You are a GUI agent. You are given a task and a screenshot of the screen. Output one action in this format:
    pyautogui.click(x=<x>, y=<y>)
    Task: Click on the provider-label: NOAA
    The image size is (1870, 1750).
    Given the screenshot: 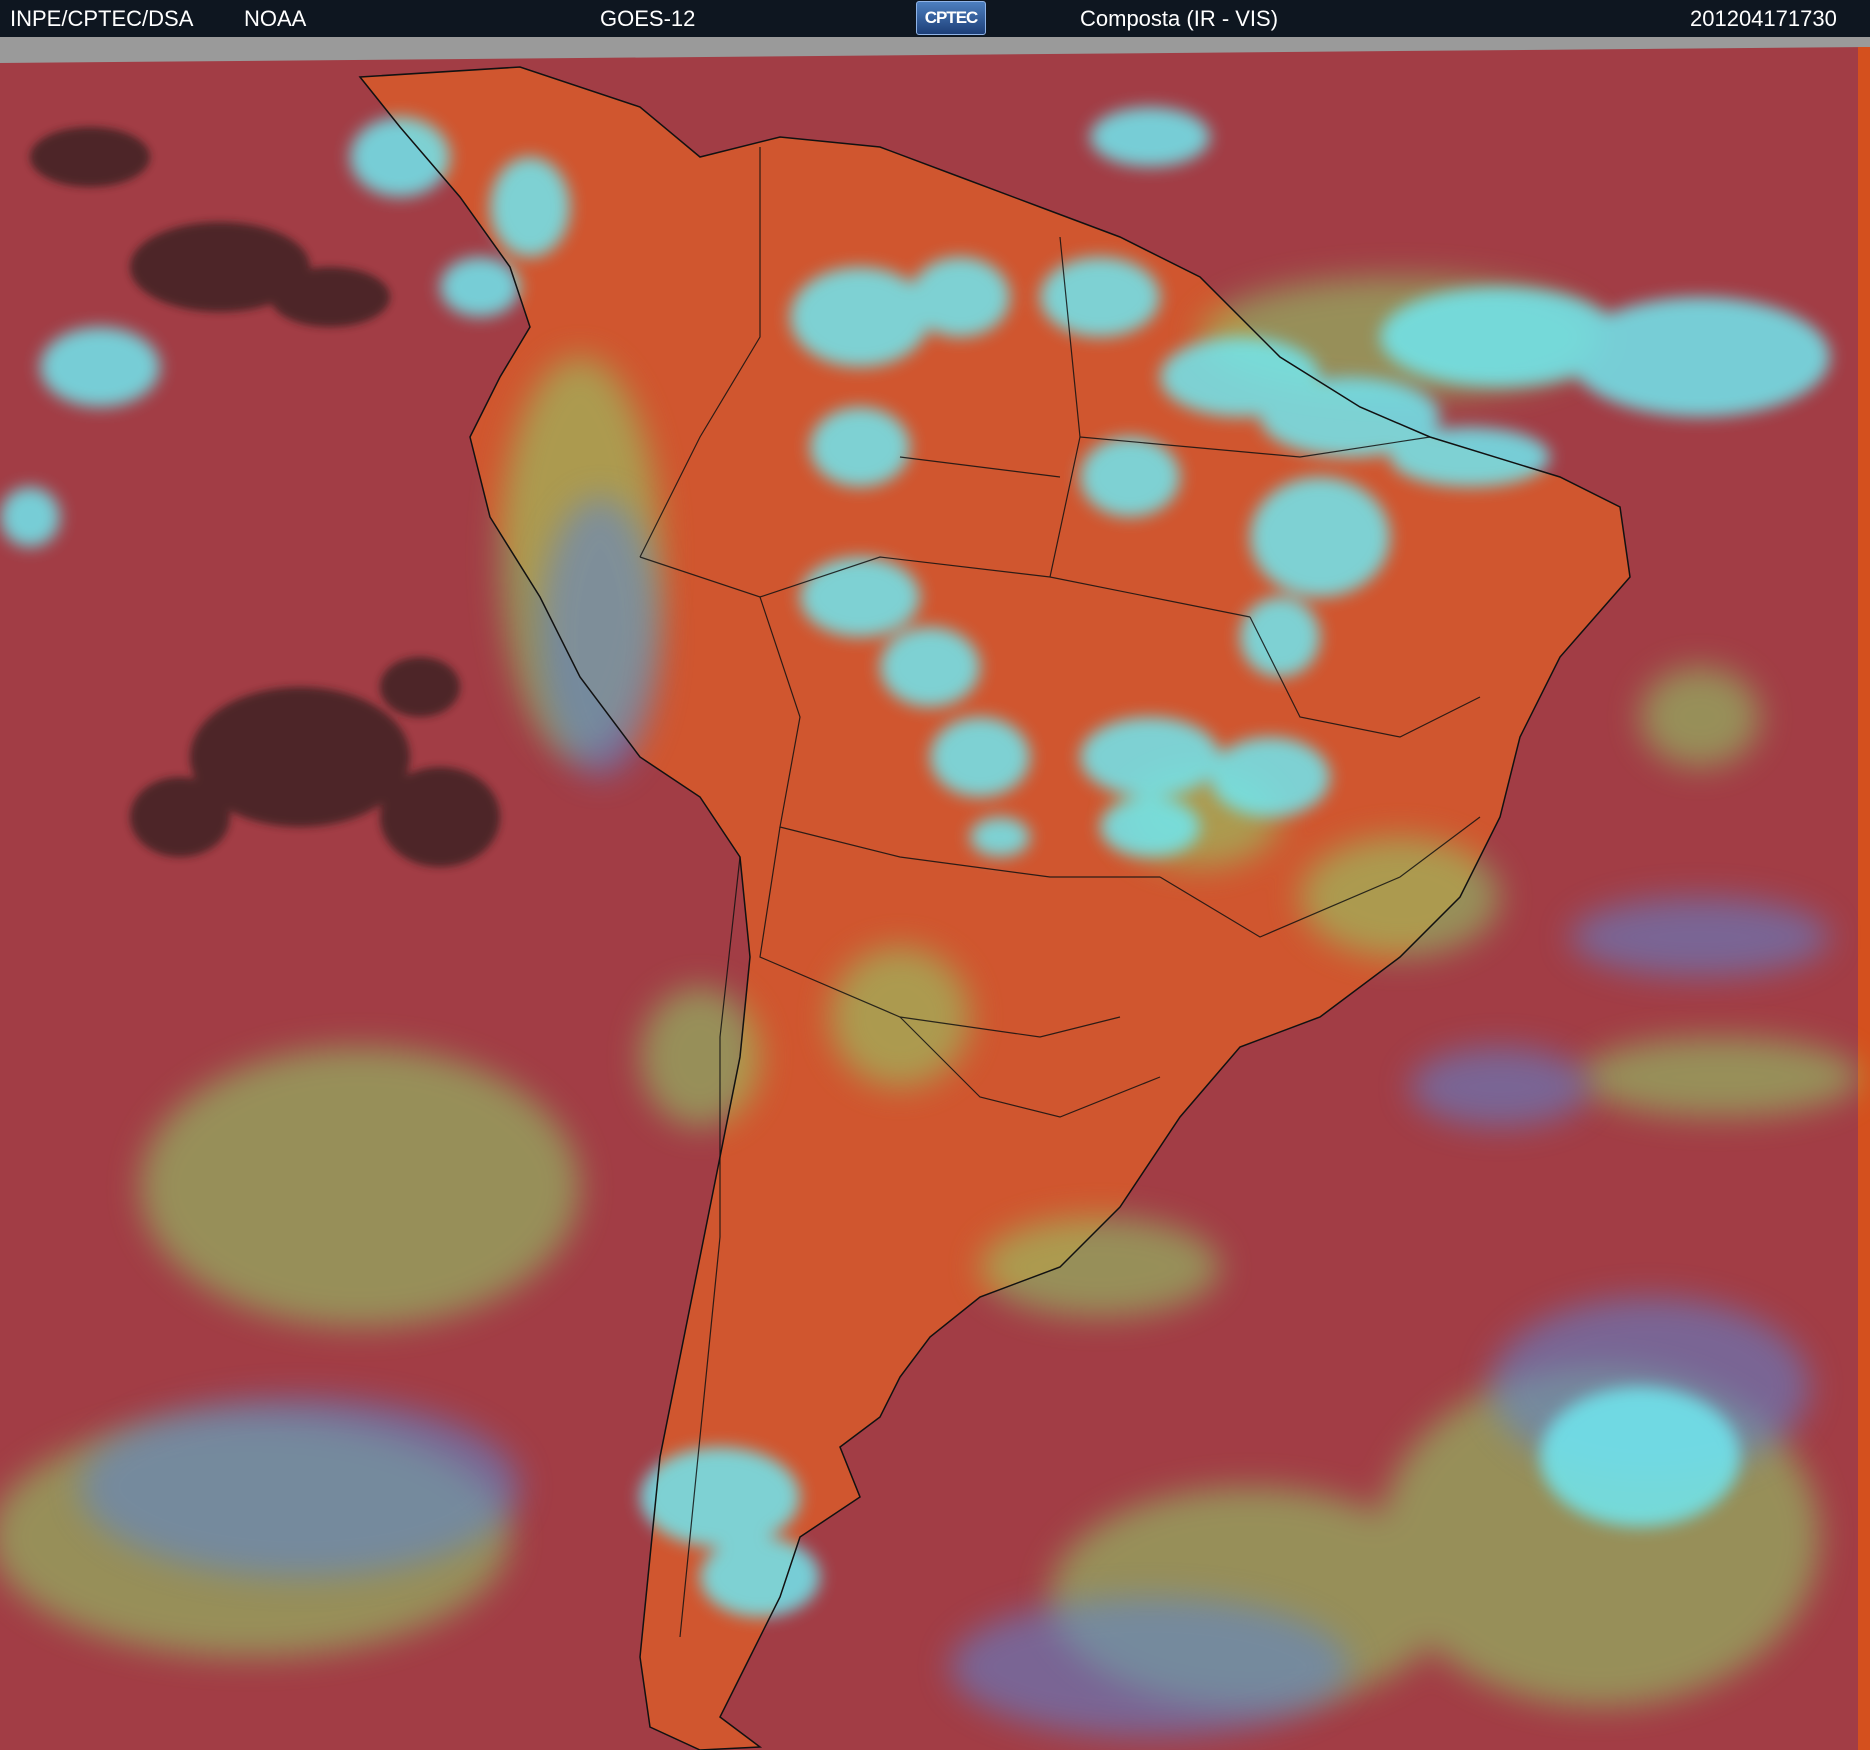 What is the action you would take?
    pyautogui.click(x=275, y=18)
    